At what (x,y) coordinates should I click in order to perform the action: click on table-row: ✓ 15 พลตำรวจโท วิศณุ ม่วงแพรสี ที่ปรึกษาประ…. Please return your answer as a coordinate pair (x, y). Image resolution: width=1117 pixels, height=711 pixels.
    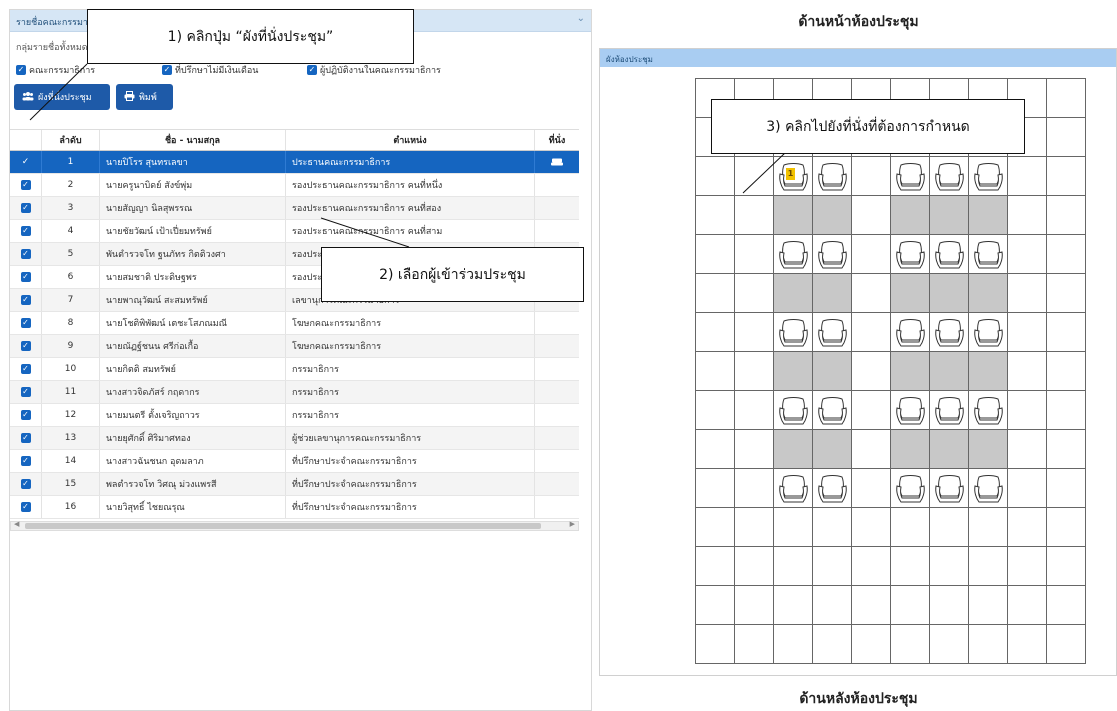
    Looking at the image, I should click on (294, 484).